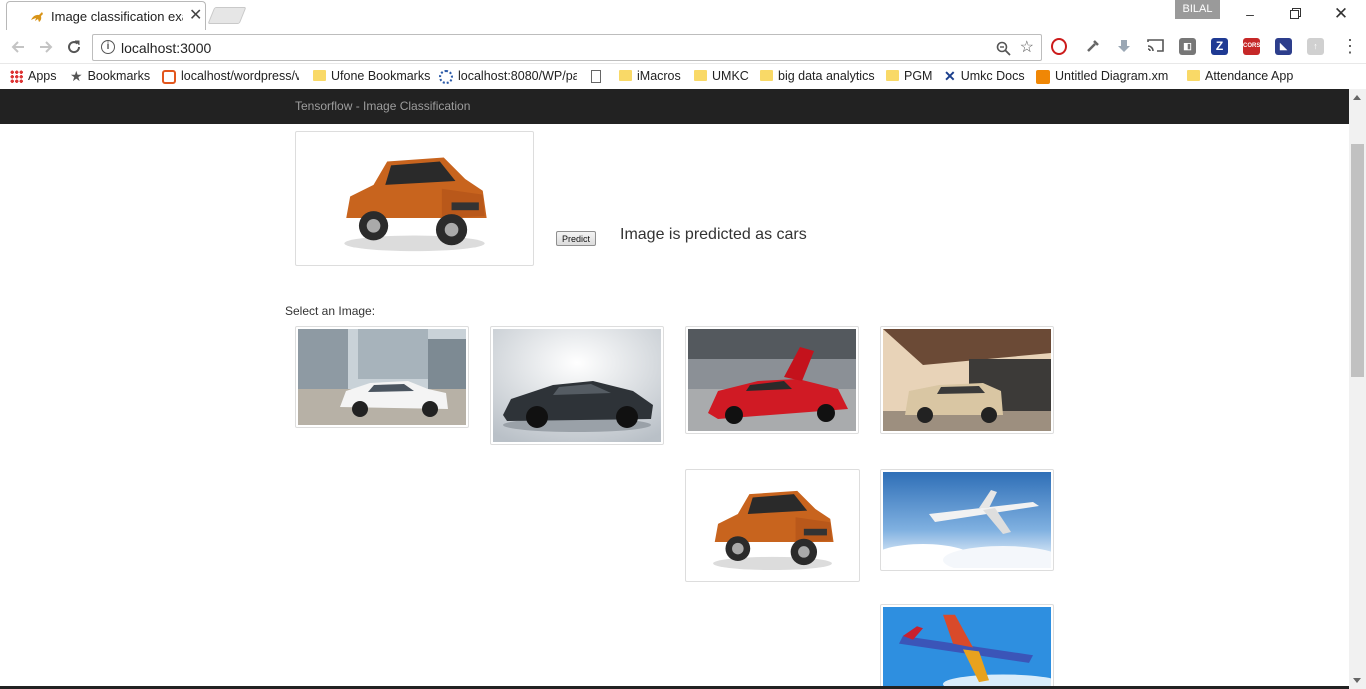  I want to click on pocket-extension-icon: ◧, so click(1187, 46).